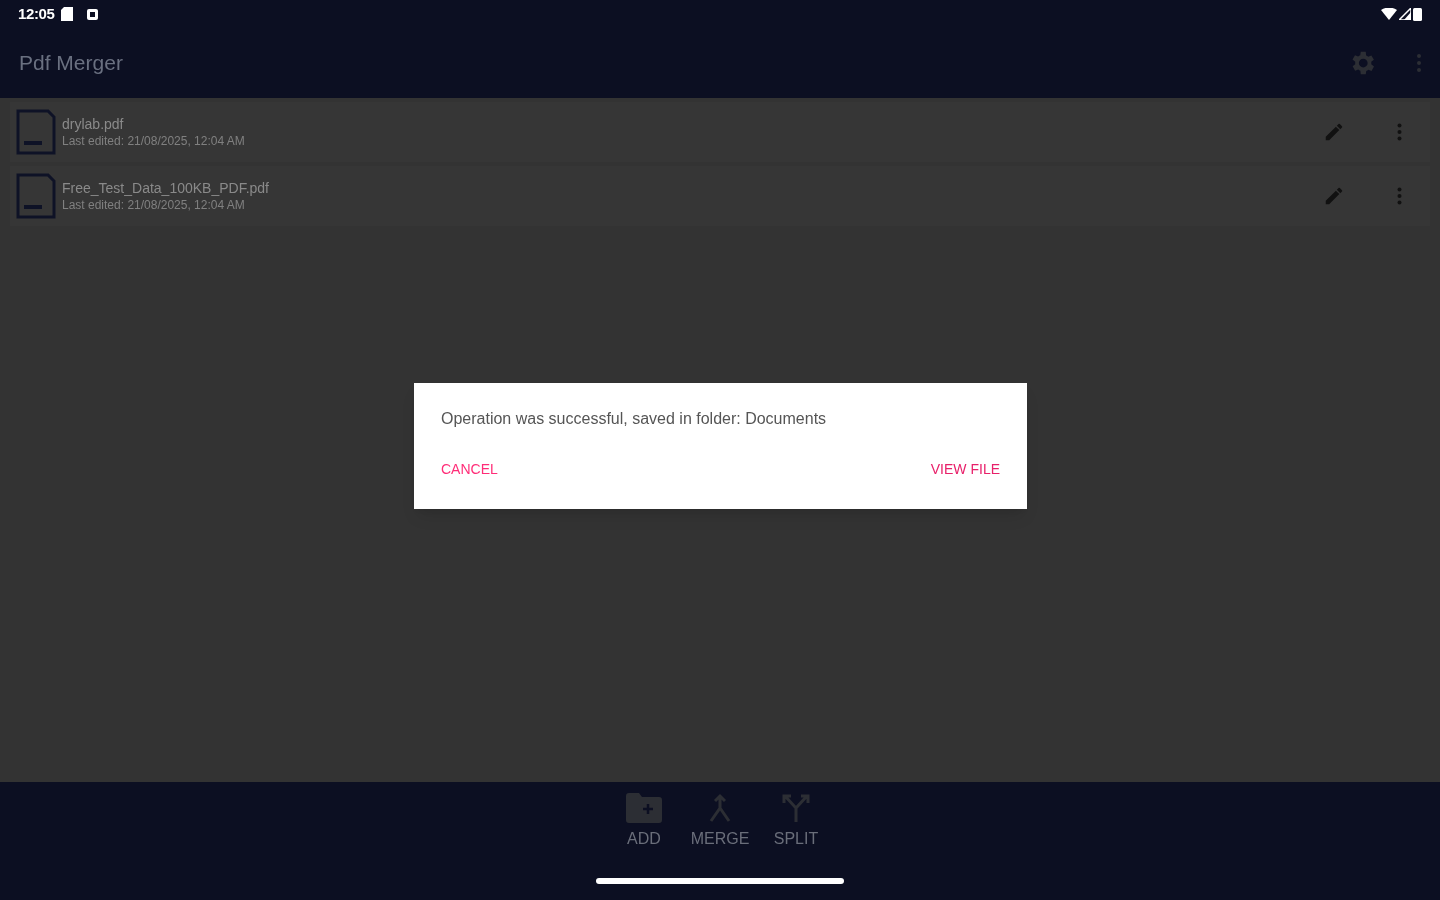  I want to click on wifi-icon, so click(1389, 14).